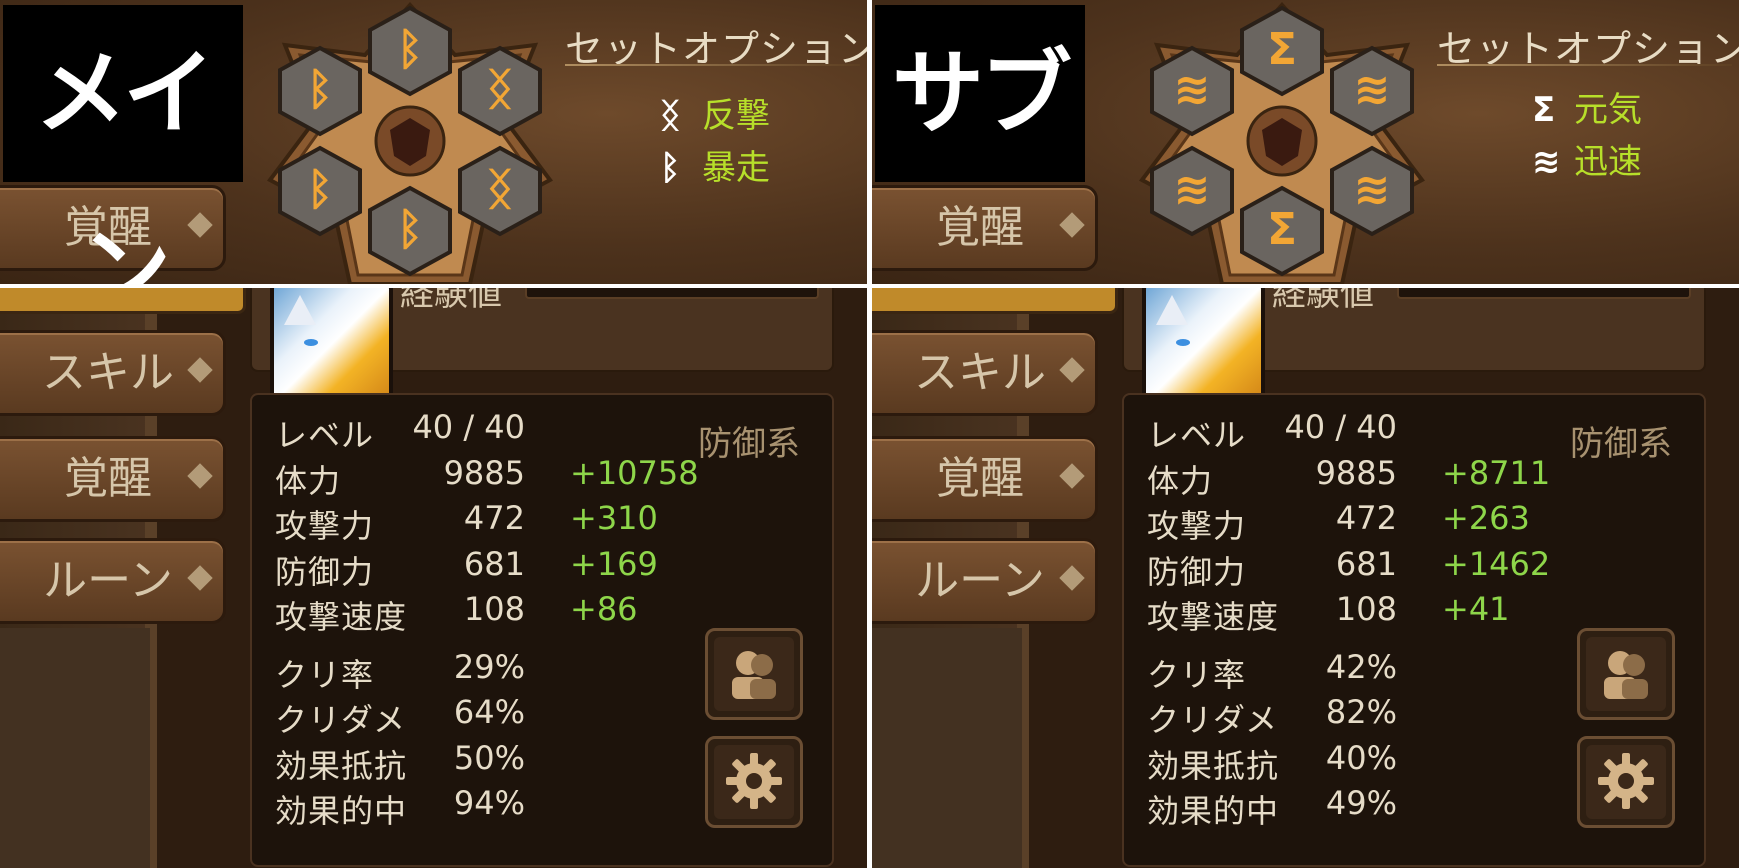  Describe the element at coordinates (1361, 712) in the screenshot. I see `stat-value: 82%` at that location.